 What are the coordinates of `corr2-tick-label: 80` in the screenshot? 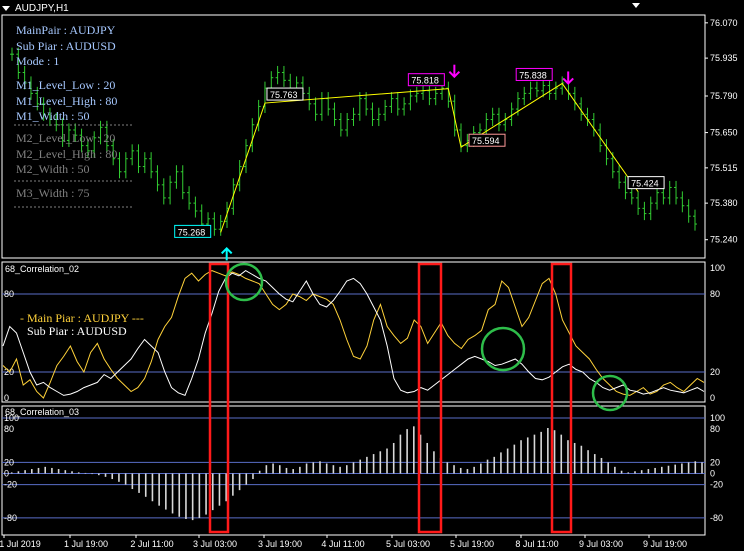 It's located at (715, 294).